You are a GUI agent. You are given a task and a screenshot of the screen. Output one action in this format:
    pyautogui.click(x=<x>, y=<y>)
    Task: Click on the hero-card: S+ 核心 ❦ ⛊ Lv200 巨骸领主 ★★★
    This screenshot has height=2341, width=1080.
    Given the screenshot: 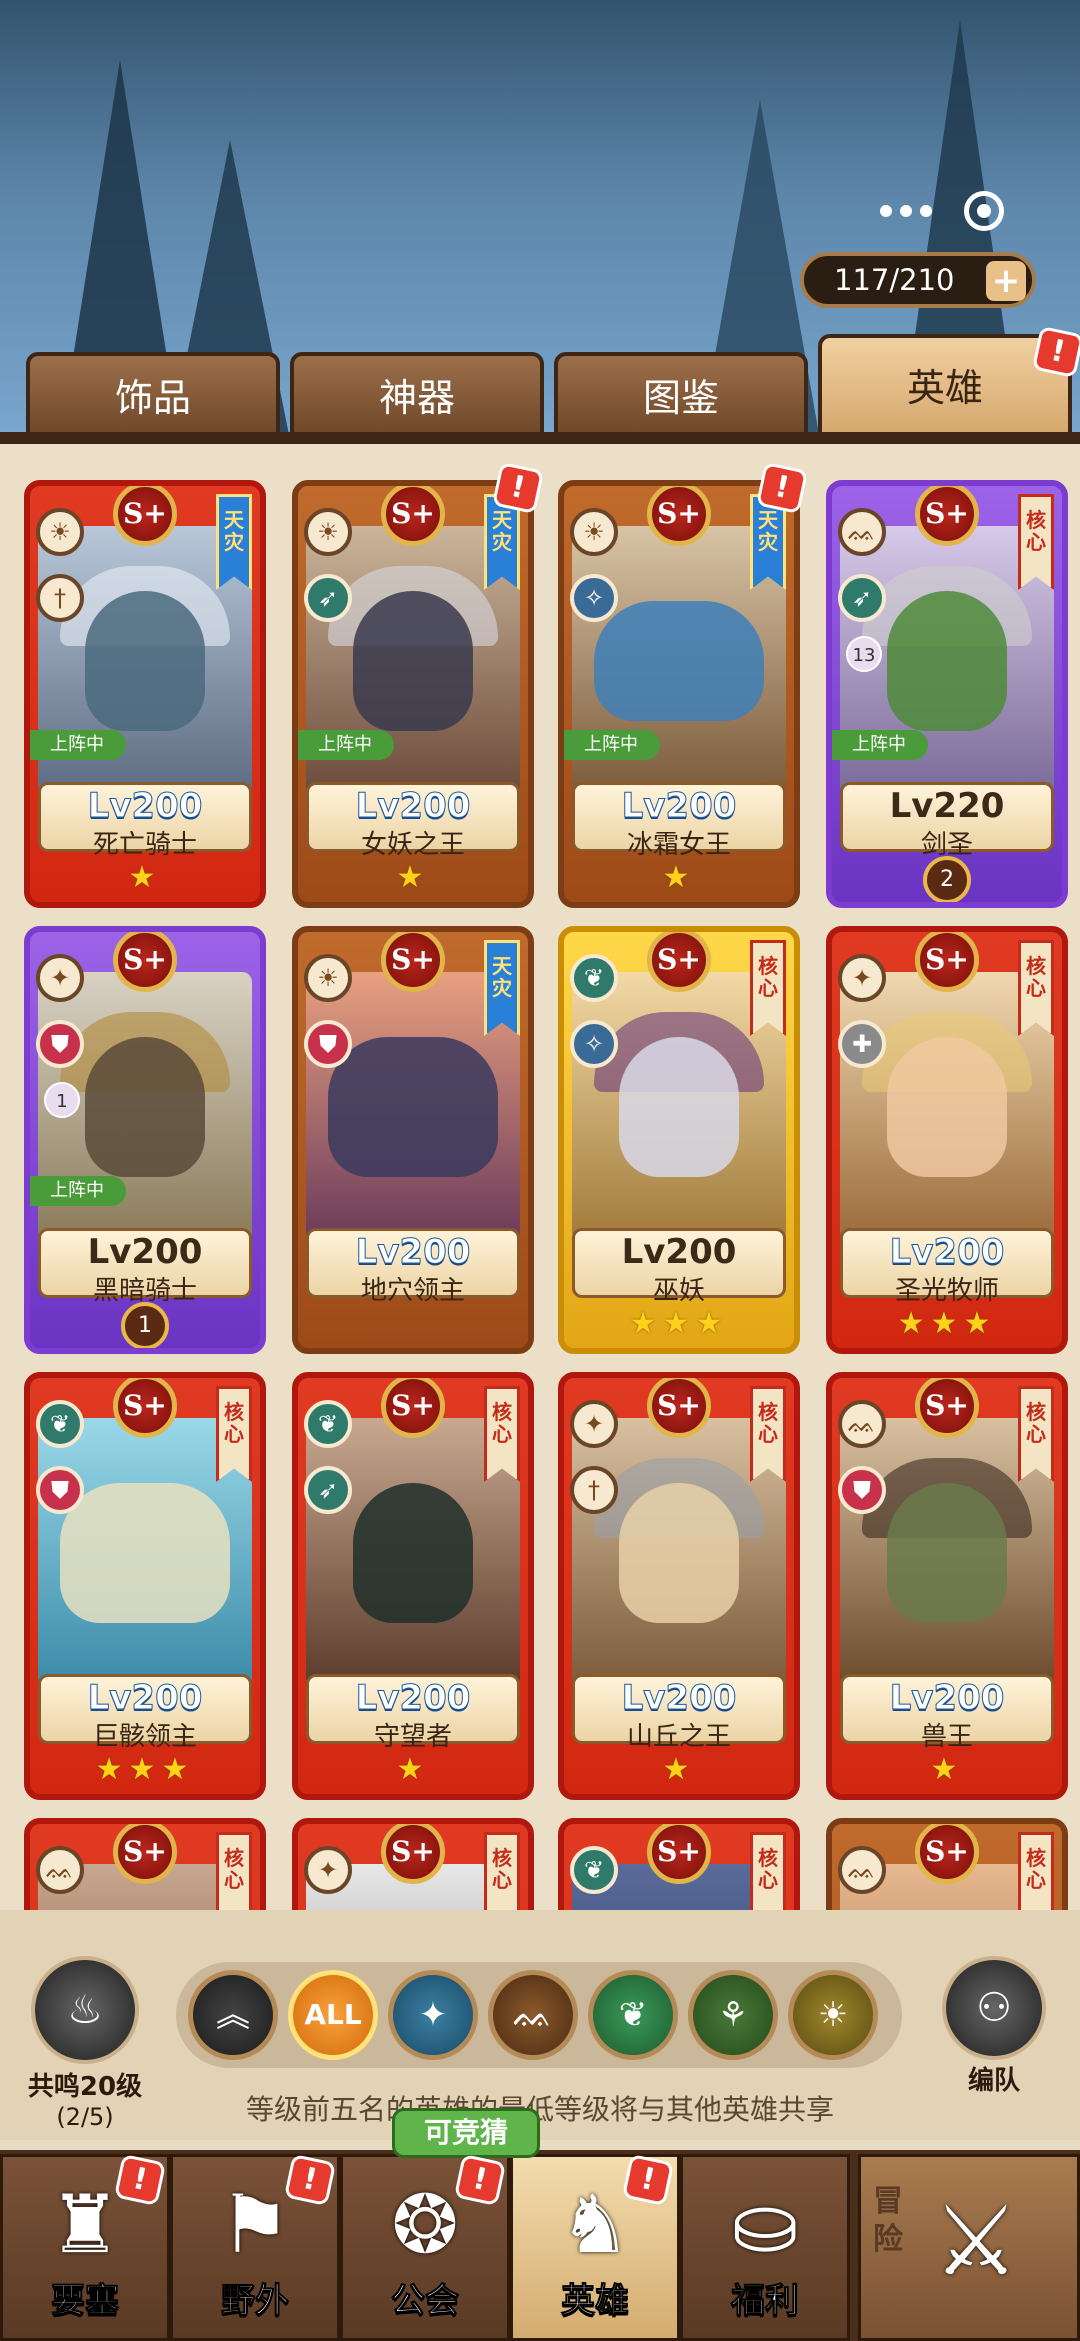 What is the action you would take?
    pyautogui.click(x=145, y=1586)
    